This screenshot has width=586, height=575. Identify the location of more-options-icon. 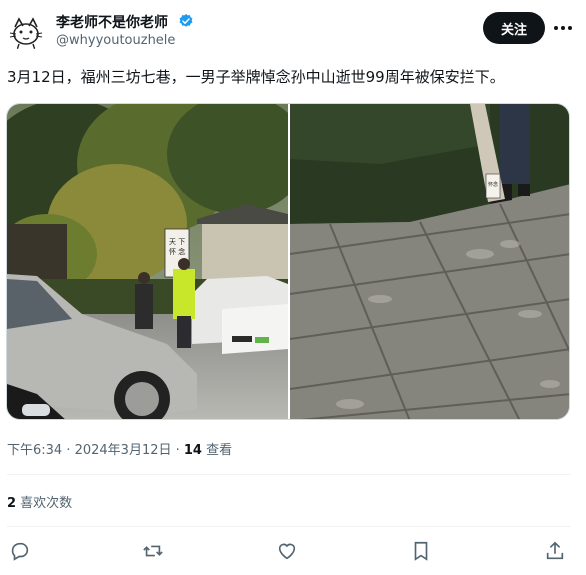
(563, 28).